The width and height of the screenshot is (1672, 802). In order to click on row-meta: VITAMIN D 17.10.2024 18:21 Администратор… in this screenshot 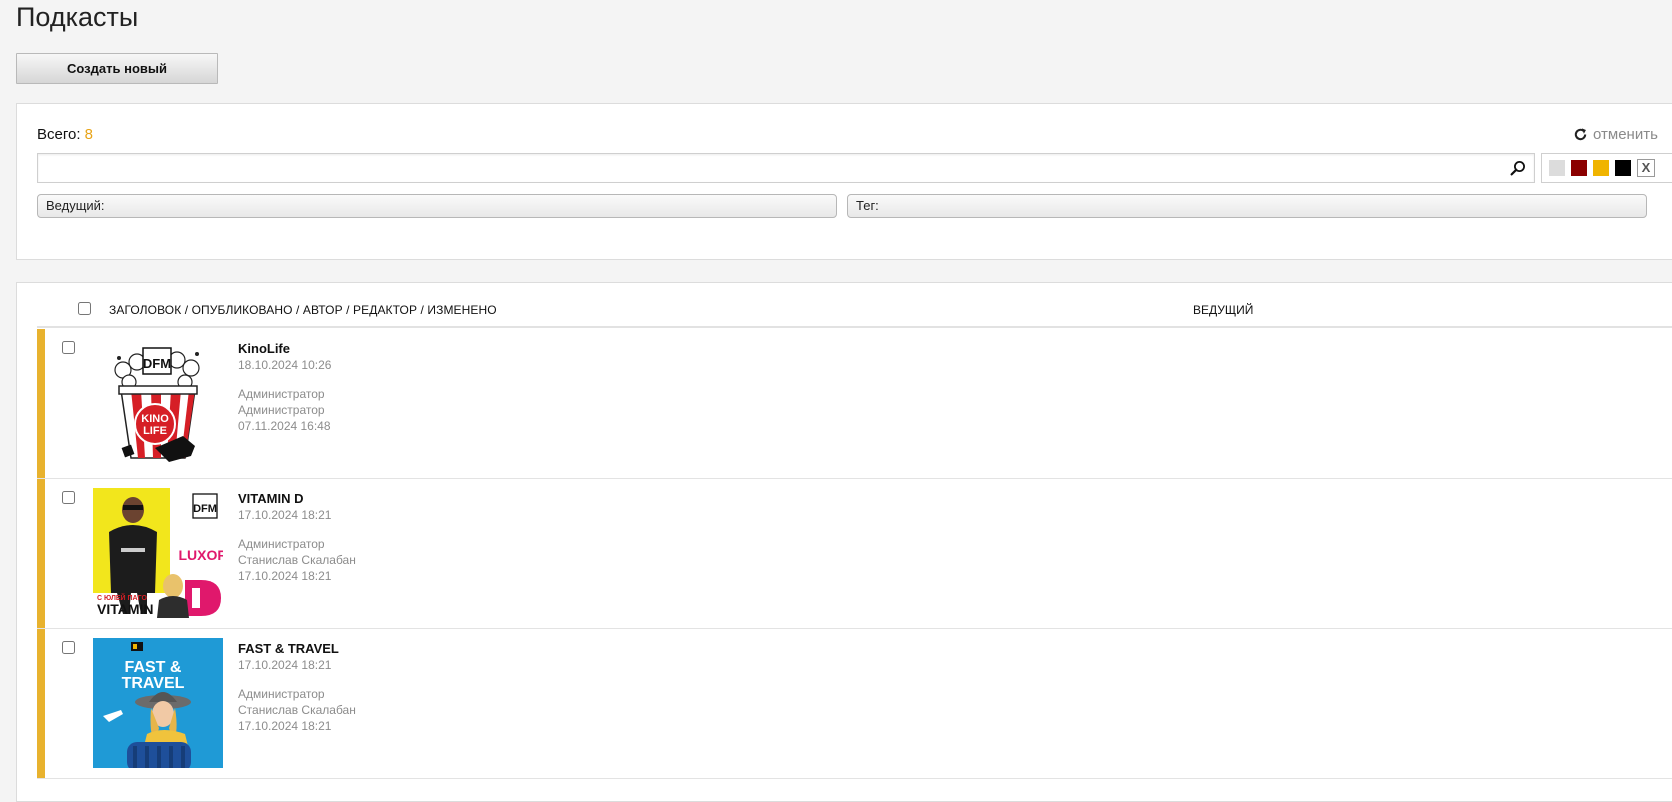, I will do `click(297, 537)`.